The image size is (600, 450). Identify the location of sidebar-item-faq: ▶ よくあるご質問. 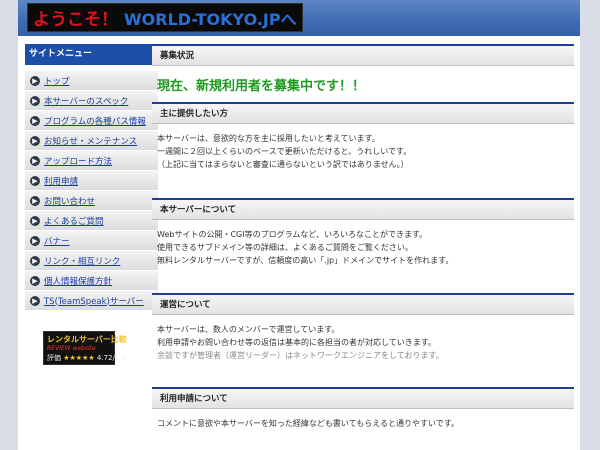
(91, 220).